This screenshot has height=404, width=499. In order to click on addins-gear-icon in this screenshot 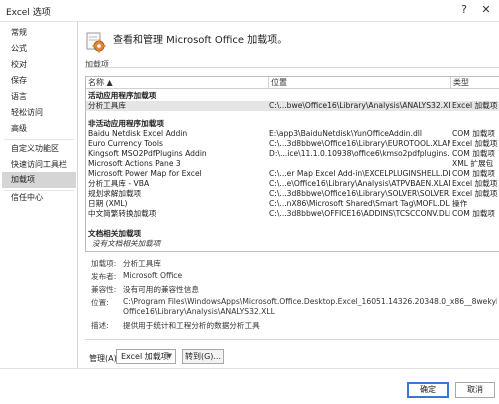, I will do `click(96, 43)`.